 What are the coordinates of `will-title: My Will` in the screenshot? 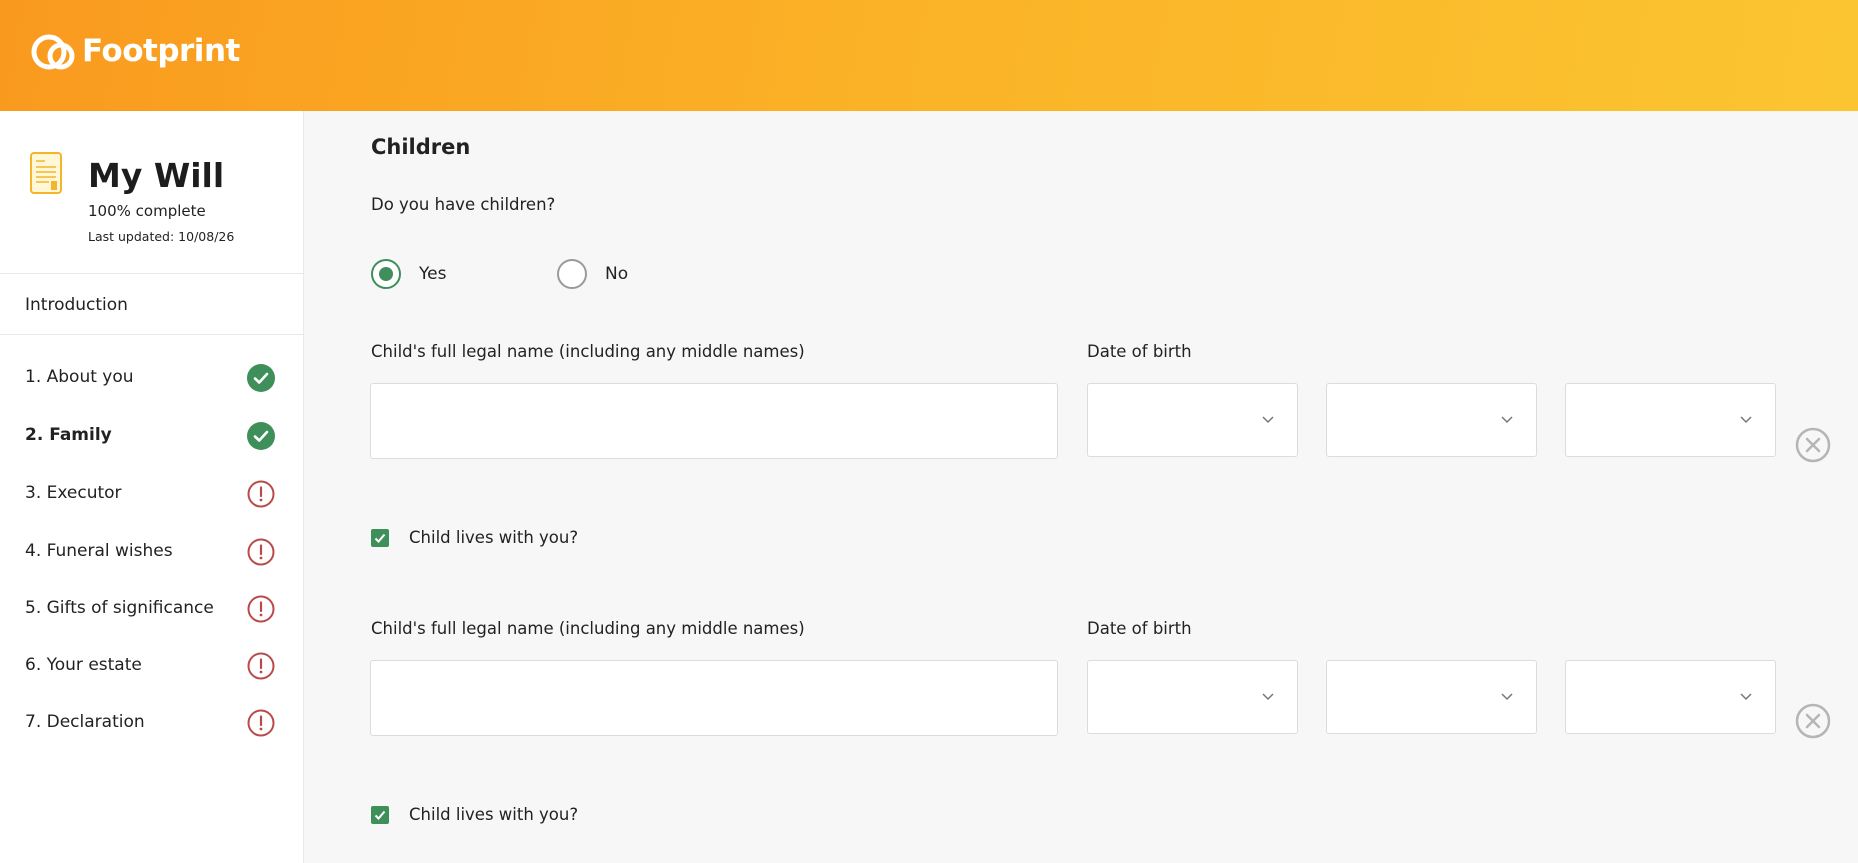 It's located at (156, 175).